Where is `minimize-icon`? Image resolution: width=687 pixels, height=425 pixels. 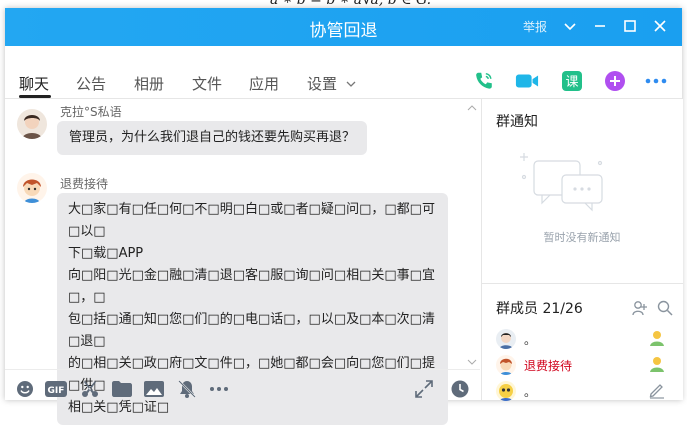
minimize-icon is located at coordinates (600, 26).